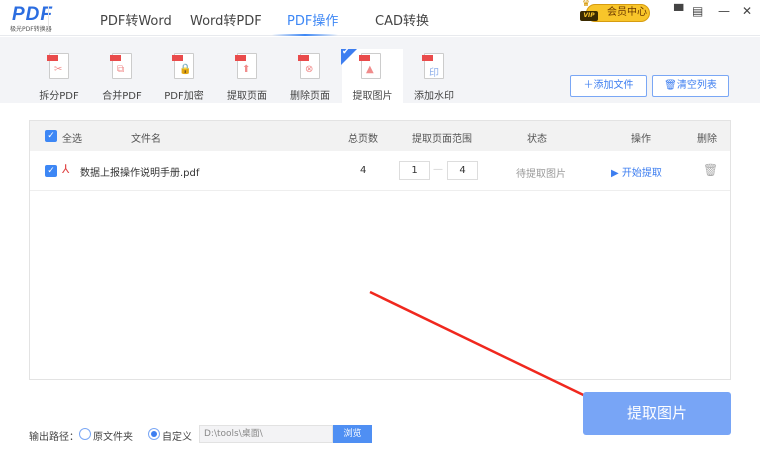 The image size is (760, 464). I want to click on output-path-input: D:\tools\桌面\, so click(266, 434).